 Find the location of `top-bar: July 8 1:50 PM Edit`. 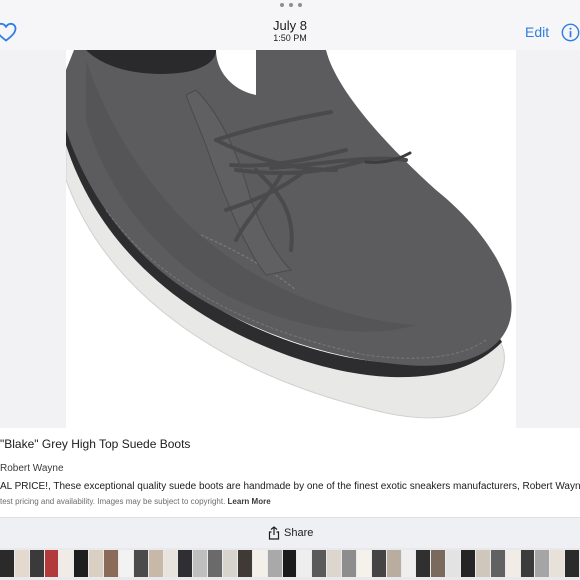

top-bar: July 8 1:50 PM Edit is located at coordinates (290, 25).